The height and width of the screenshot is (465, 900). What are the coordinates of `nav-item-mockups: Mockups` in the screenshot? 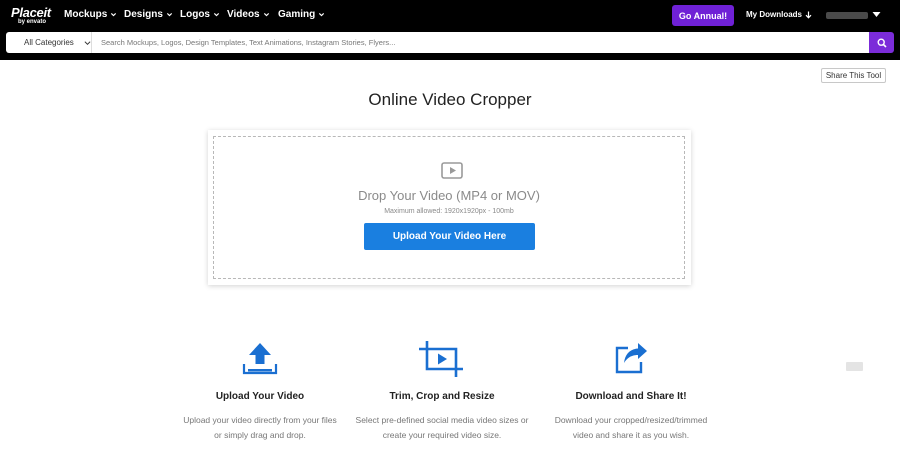 It's located at (90, 14).